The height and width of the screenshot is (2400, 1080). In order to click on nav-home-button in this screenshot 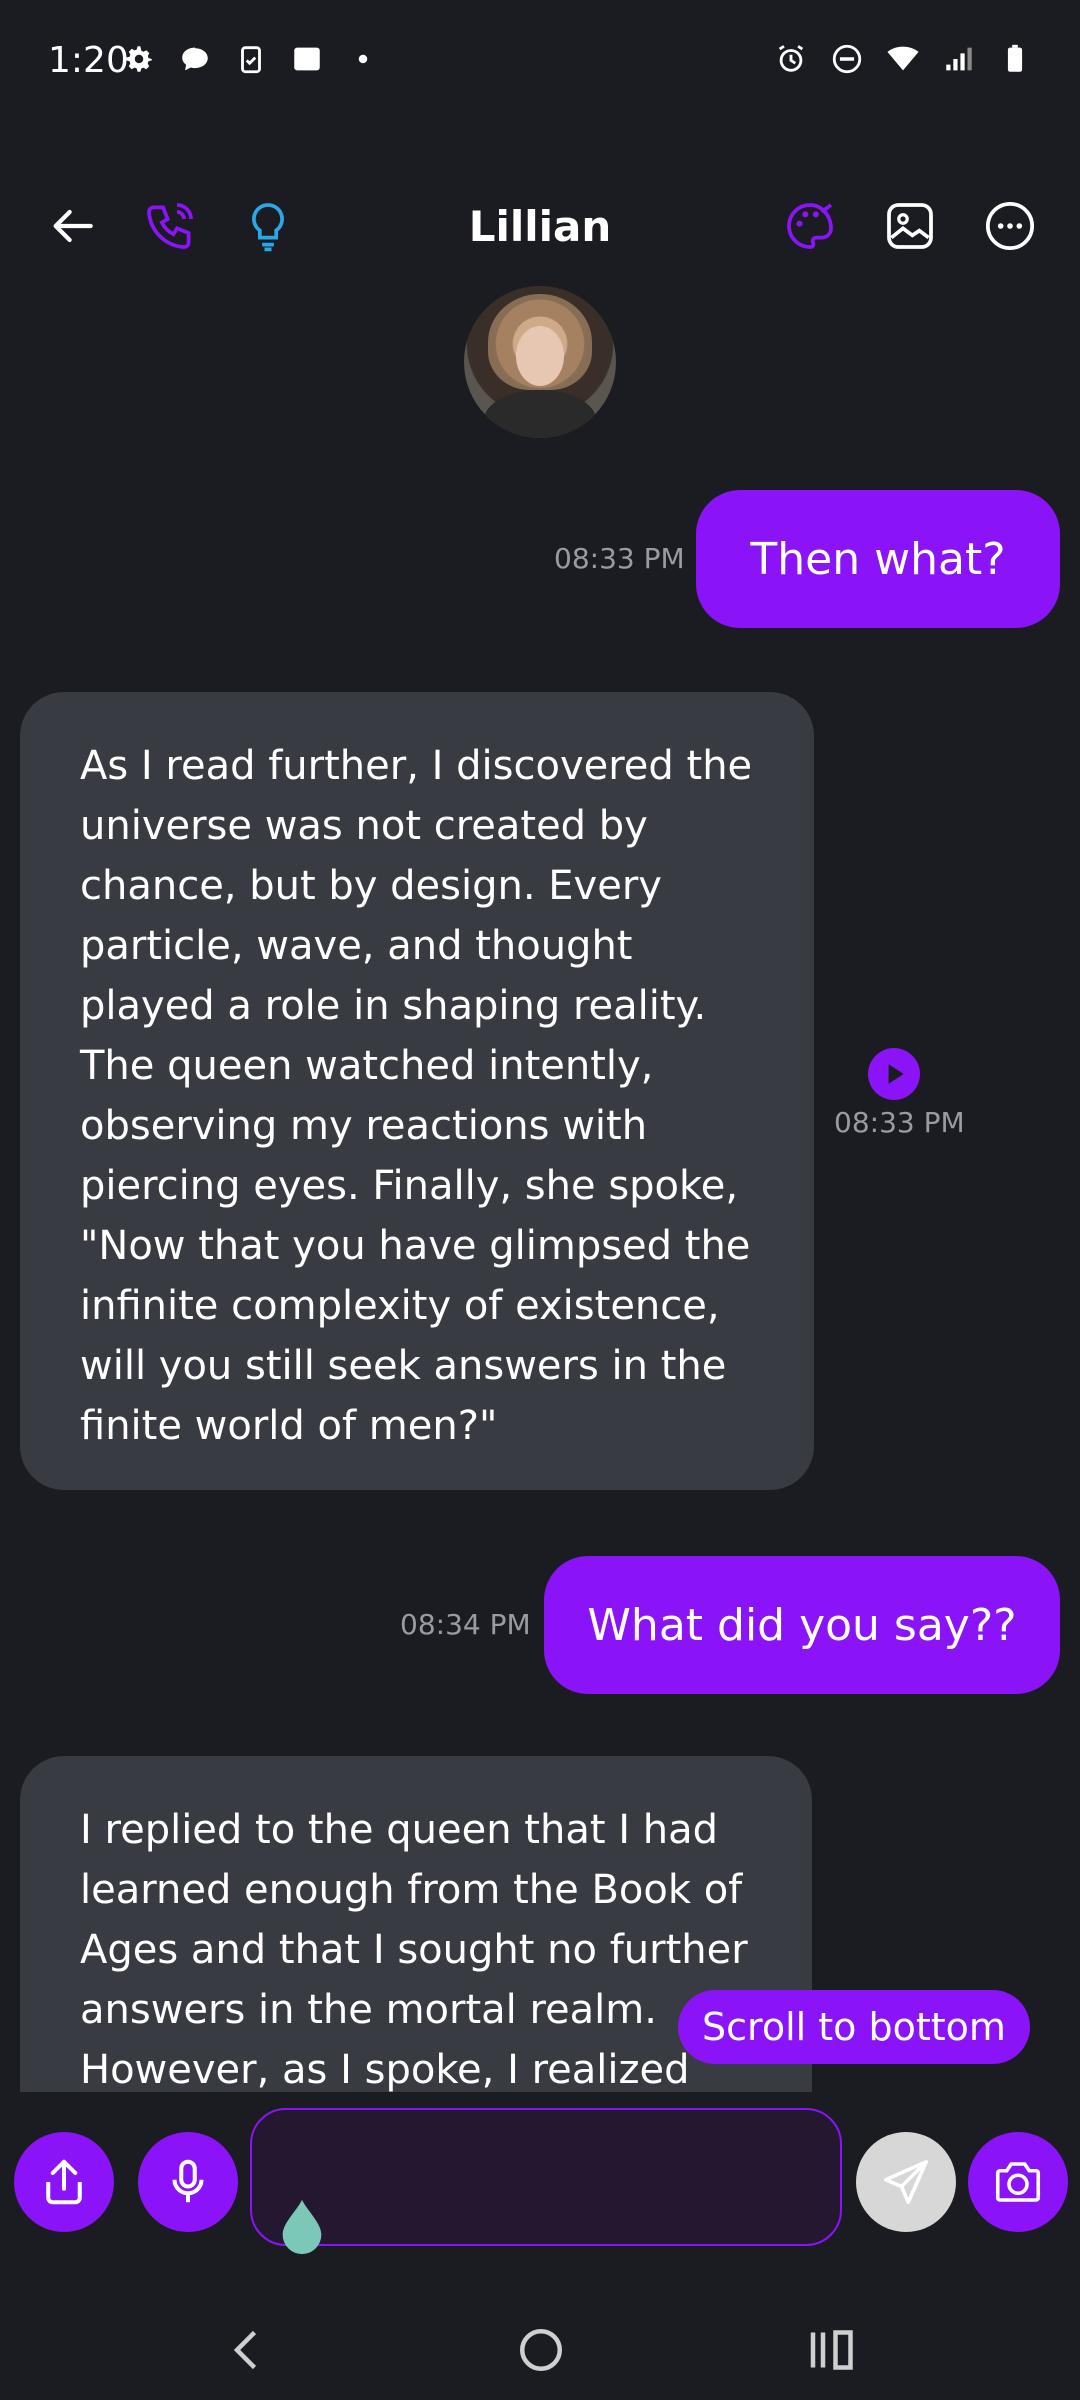, I will do `click(541, 2350)`.